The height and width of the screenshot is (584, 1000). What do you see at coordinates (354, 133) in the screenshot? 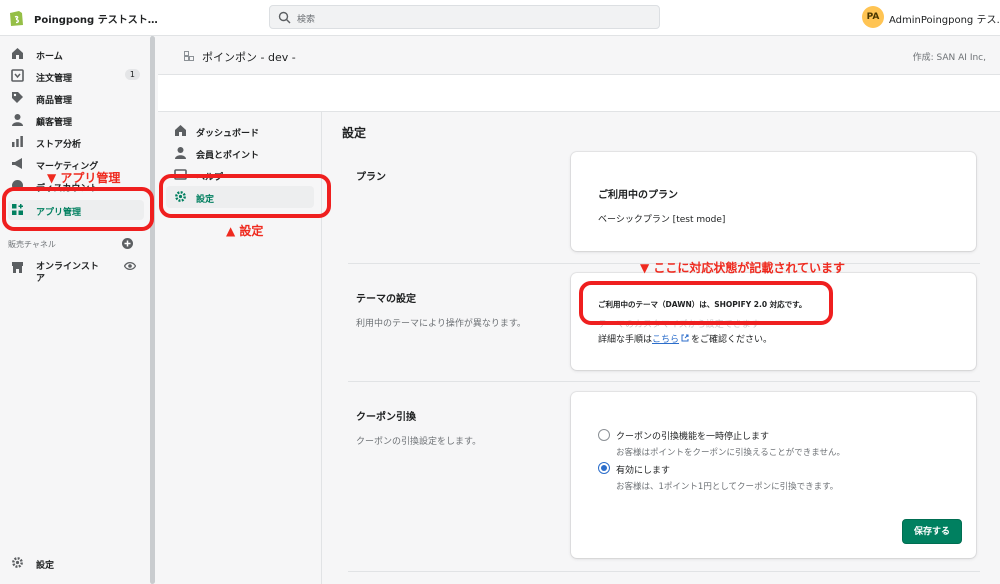
I see `page-title: 設定` at bounding box center [354, 133].